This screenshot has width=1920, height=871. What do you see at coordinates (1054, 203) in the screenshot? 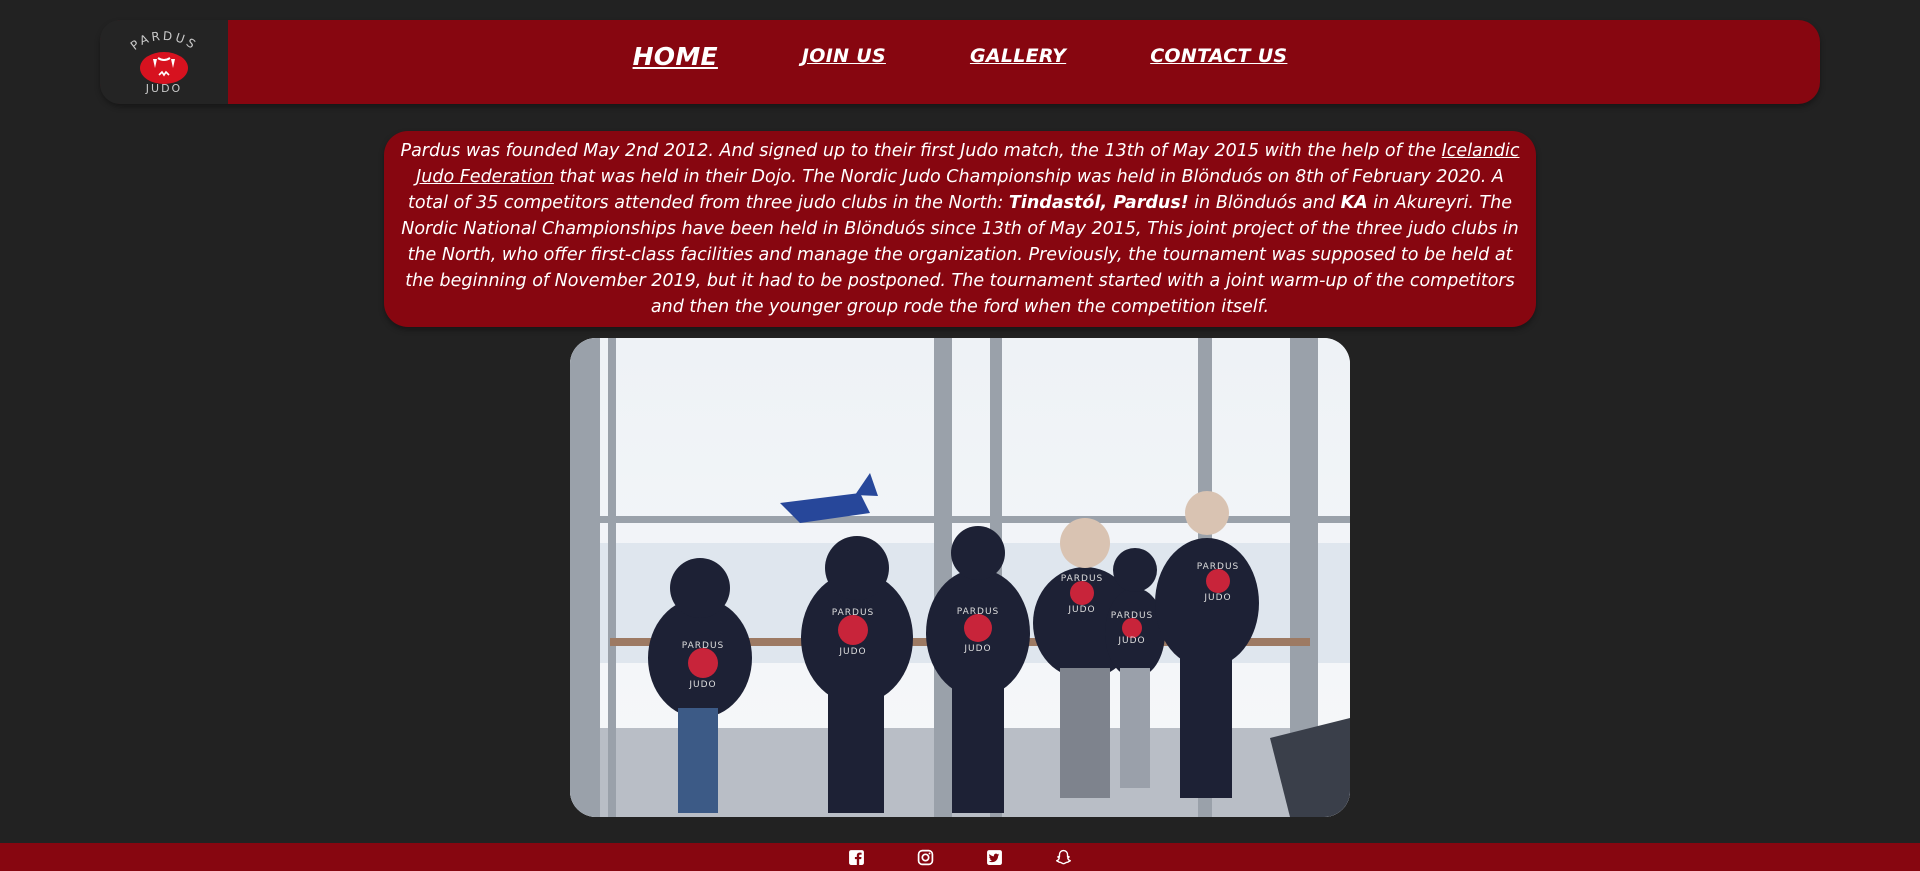
I see `club-tindastol: Tindastól` at bounding box center [1054, 203].